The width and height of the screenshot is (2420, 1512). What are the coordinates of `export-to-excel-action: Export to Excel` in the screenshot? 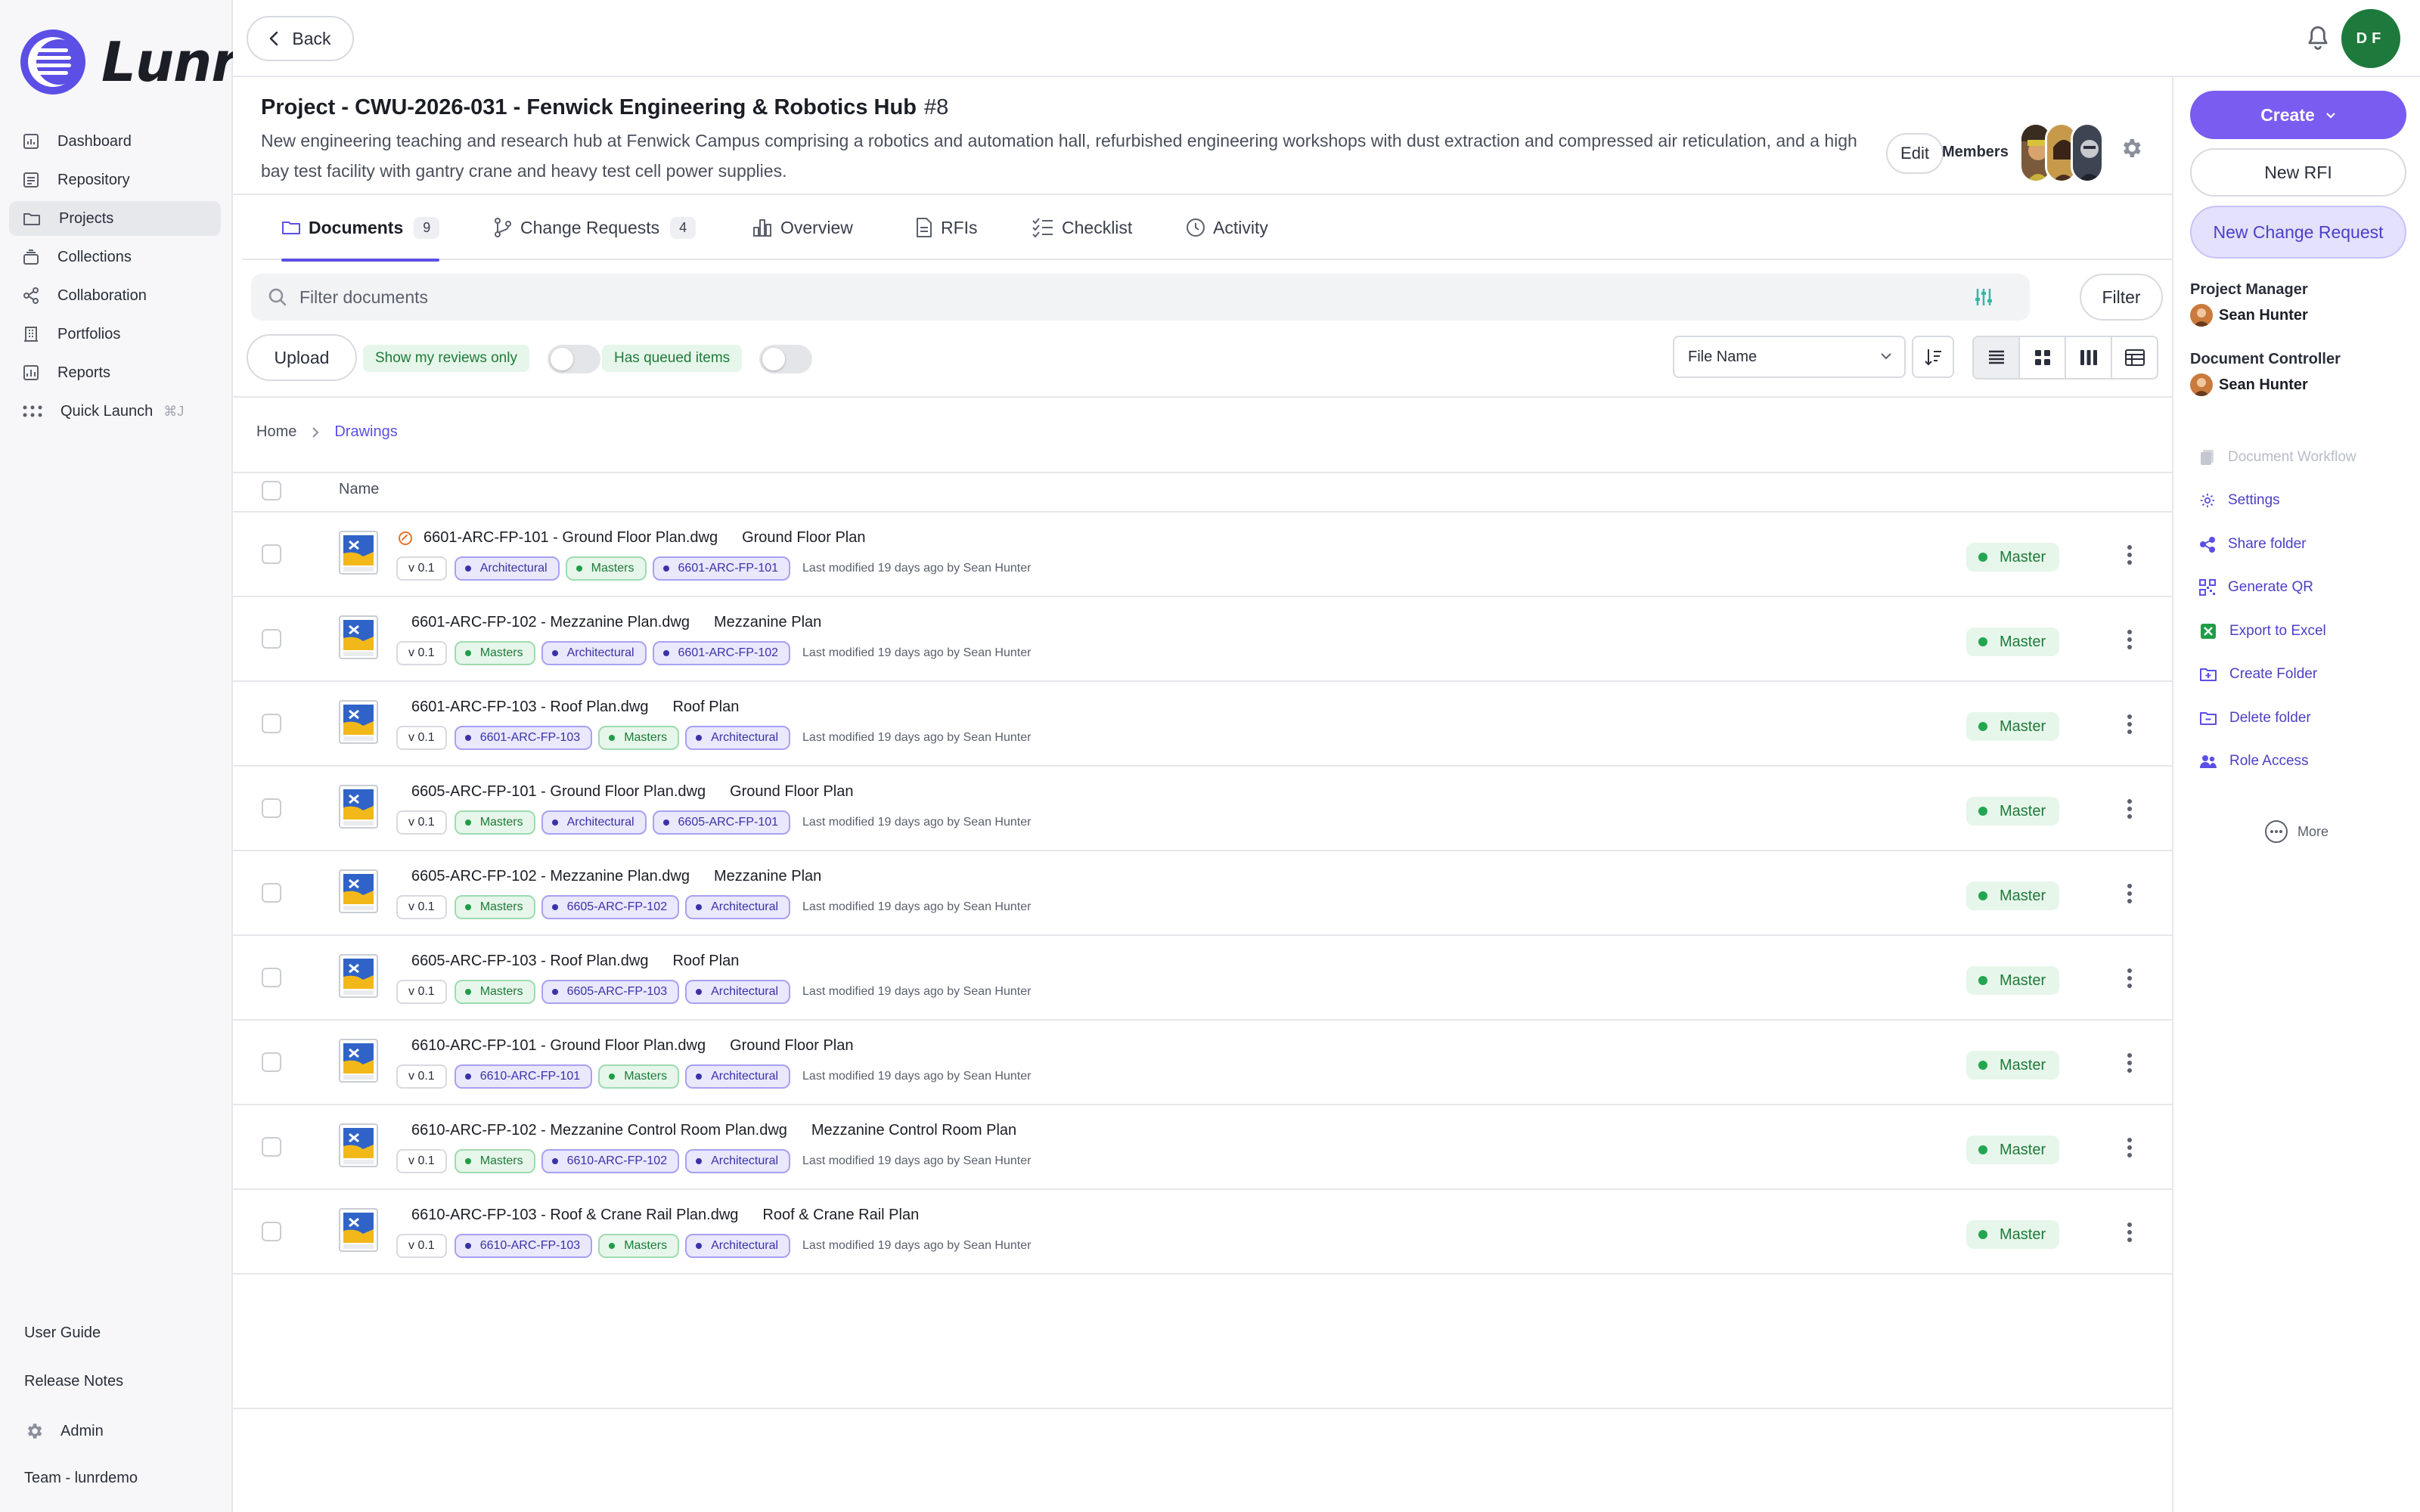 It's located at (2277, 631).